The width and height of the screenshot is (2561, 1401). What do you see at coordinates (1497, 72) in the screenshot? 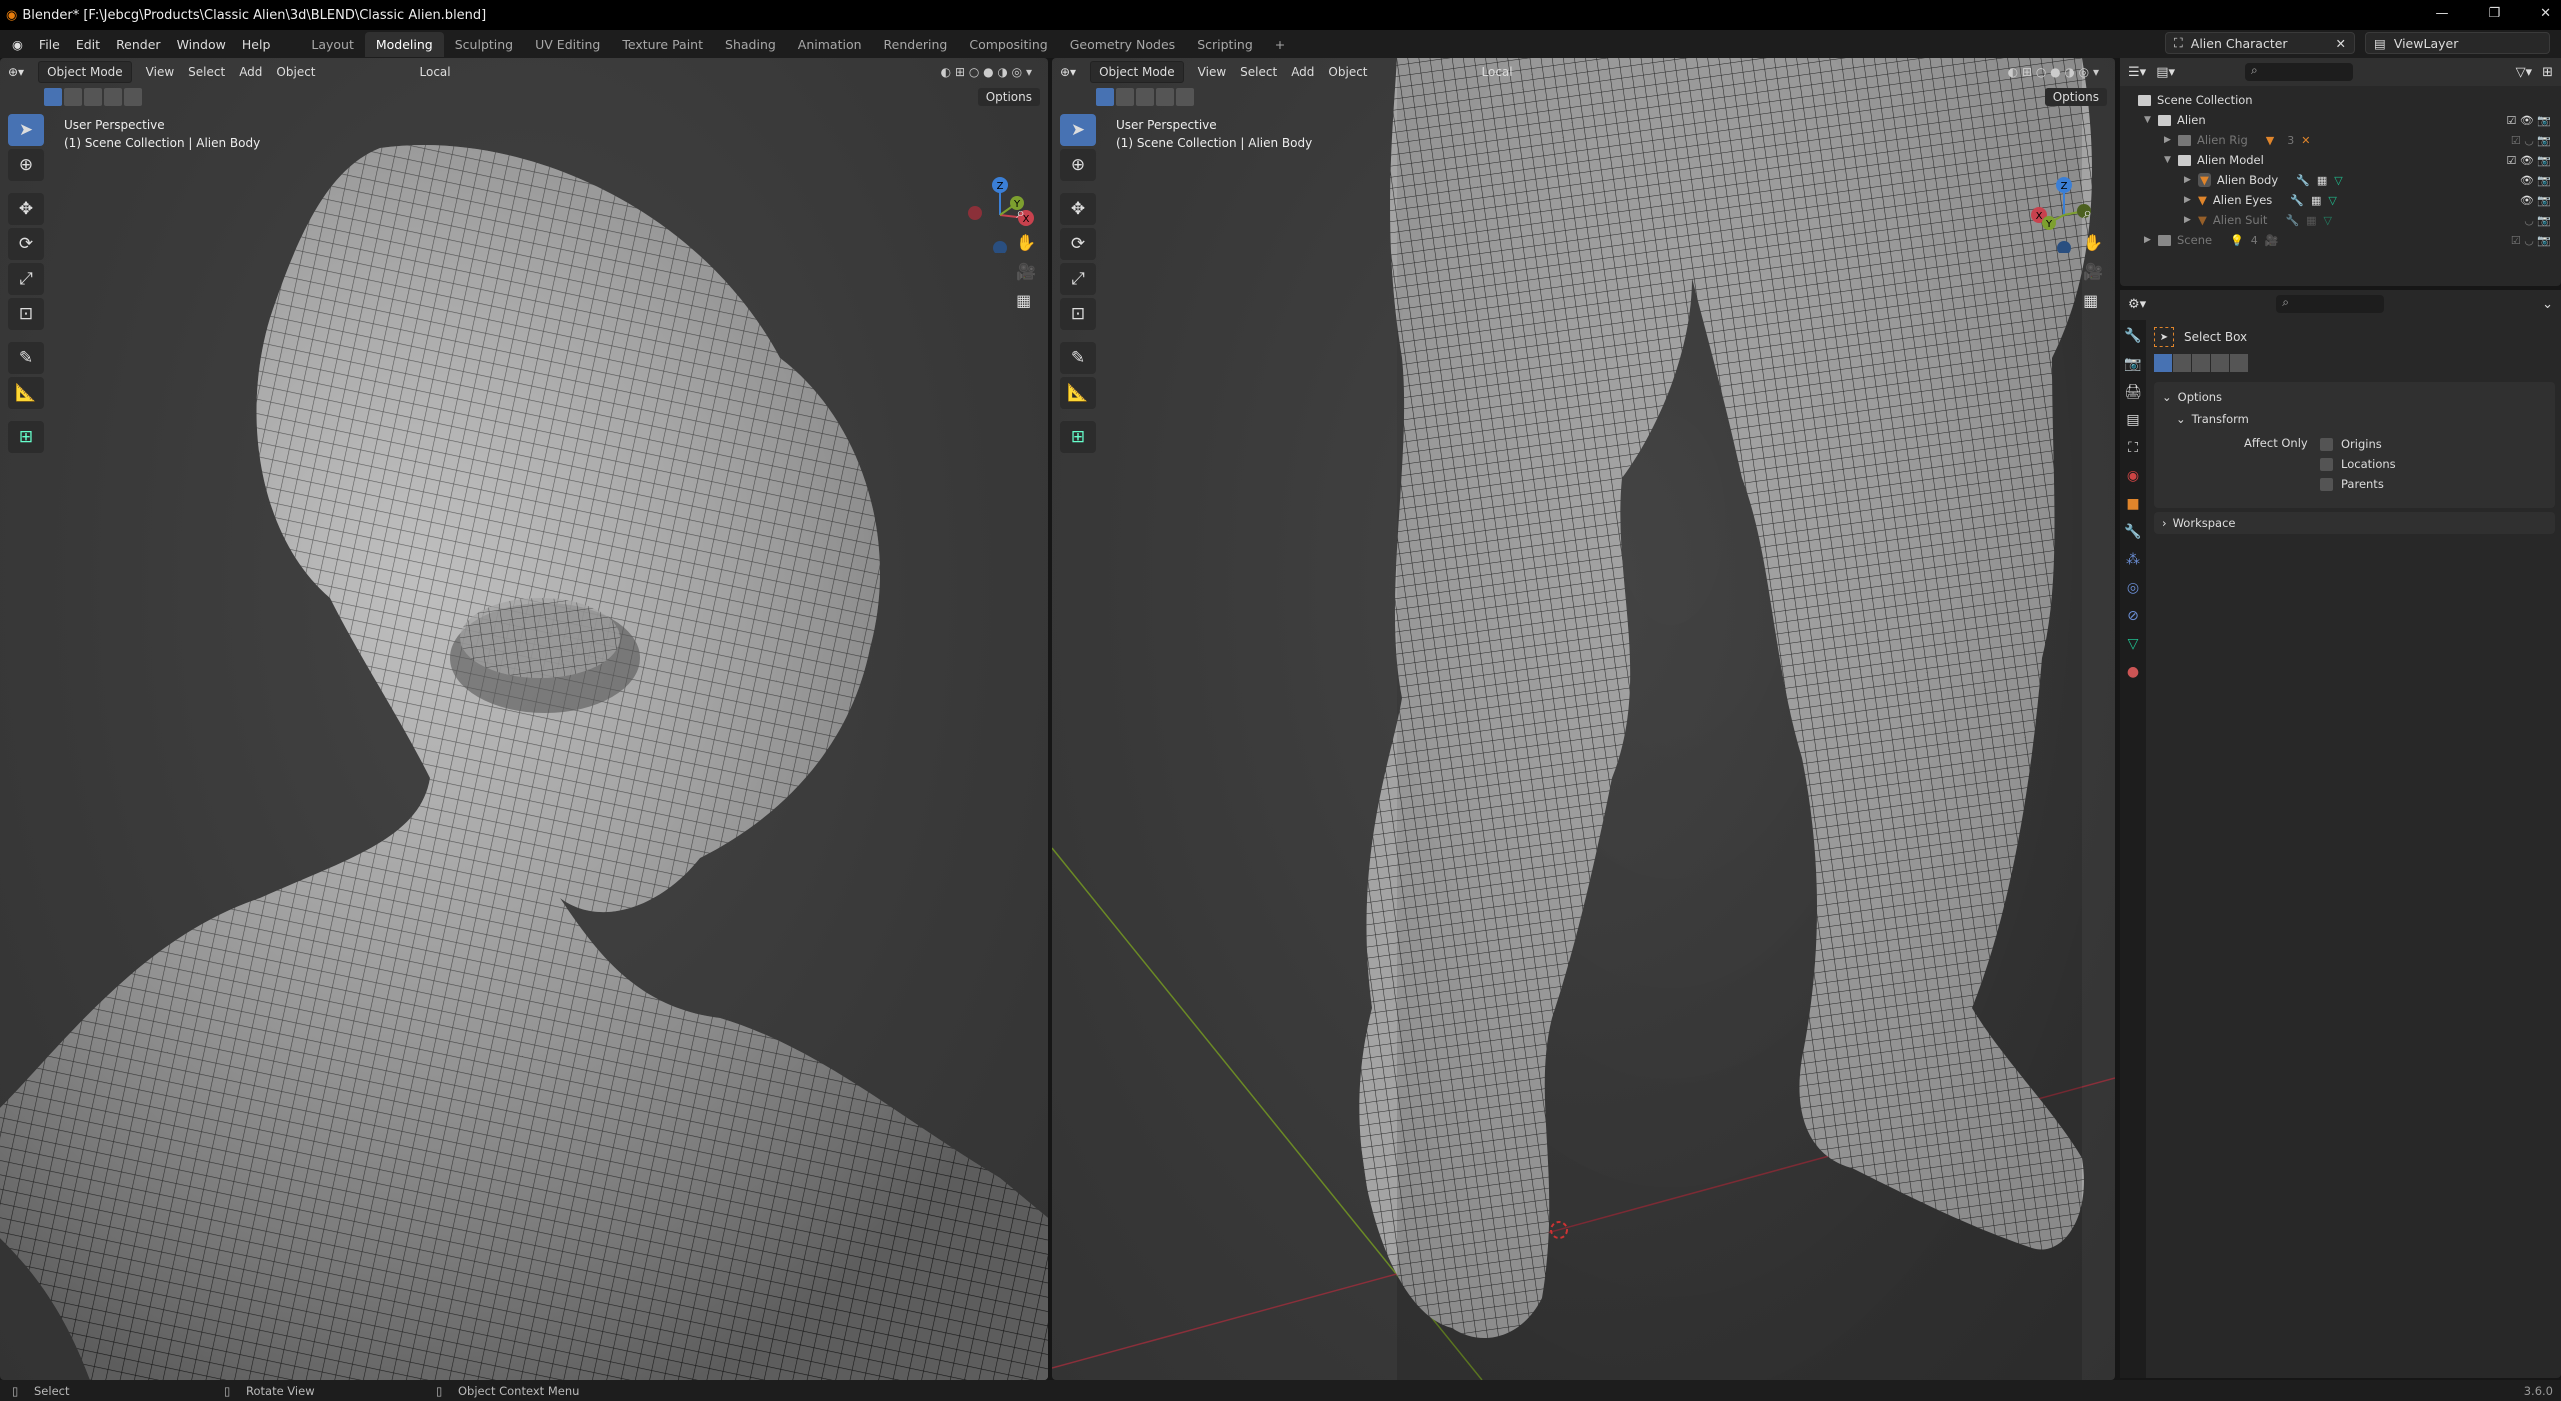
I see `orientation-dropdown: Local` at bounding box center [1497, 72].